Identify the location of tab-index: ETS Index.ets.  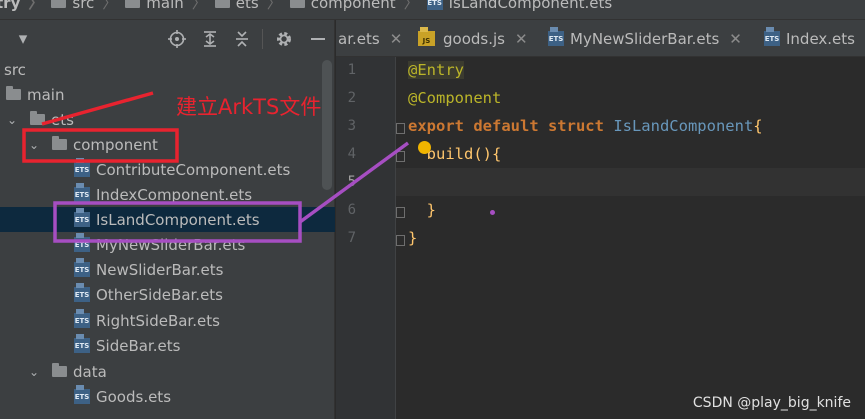
(809, 38).